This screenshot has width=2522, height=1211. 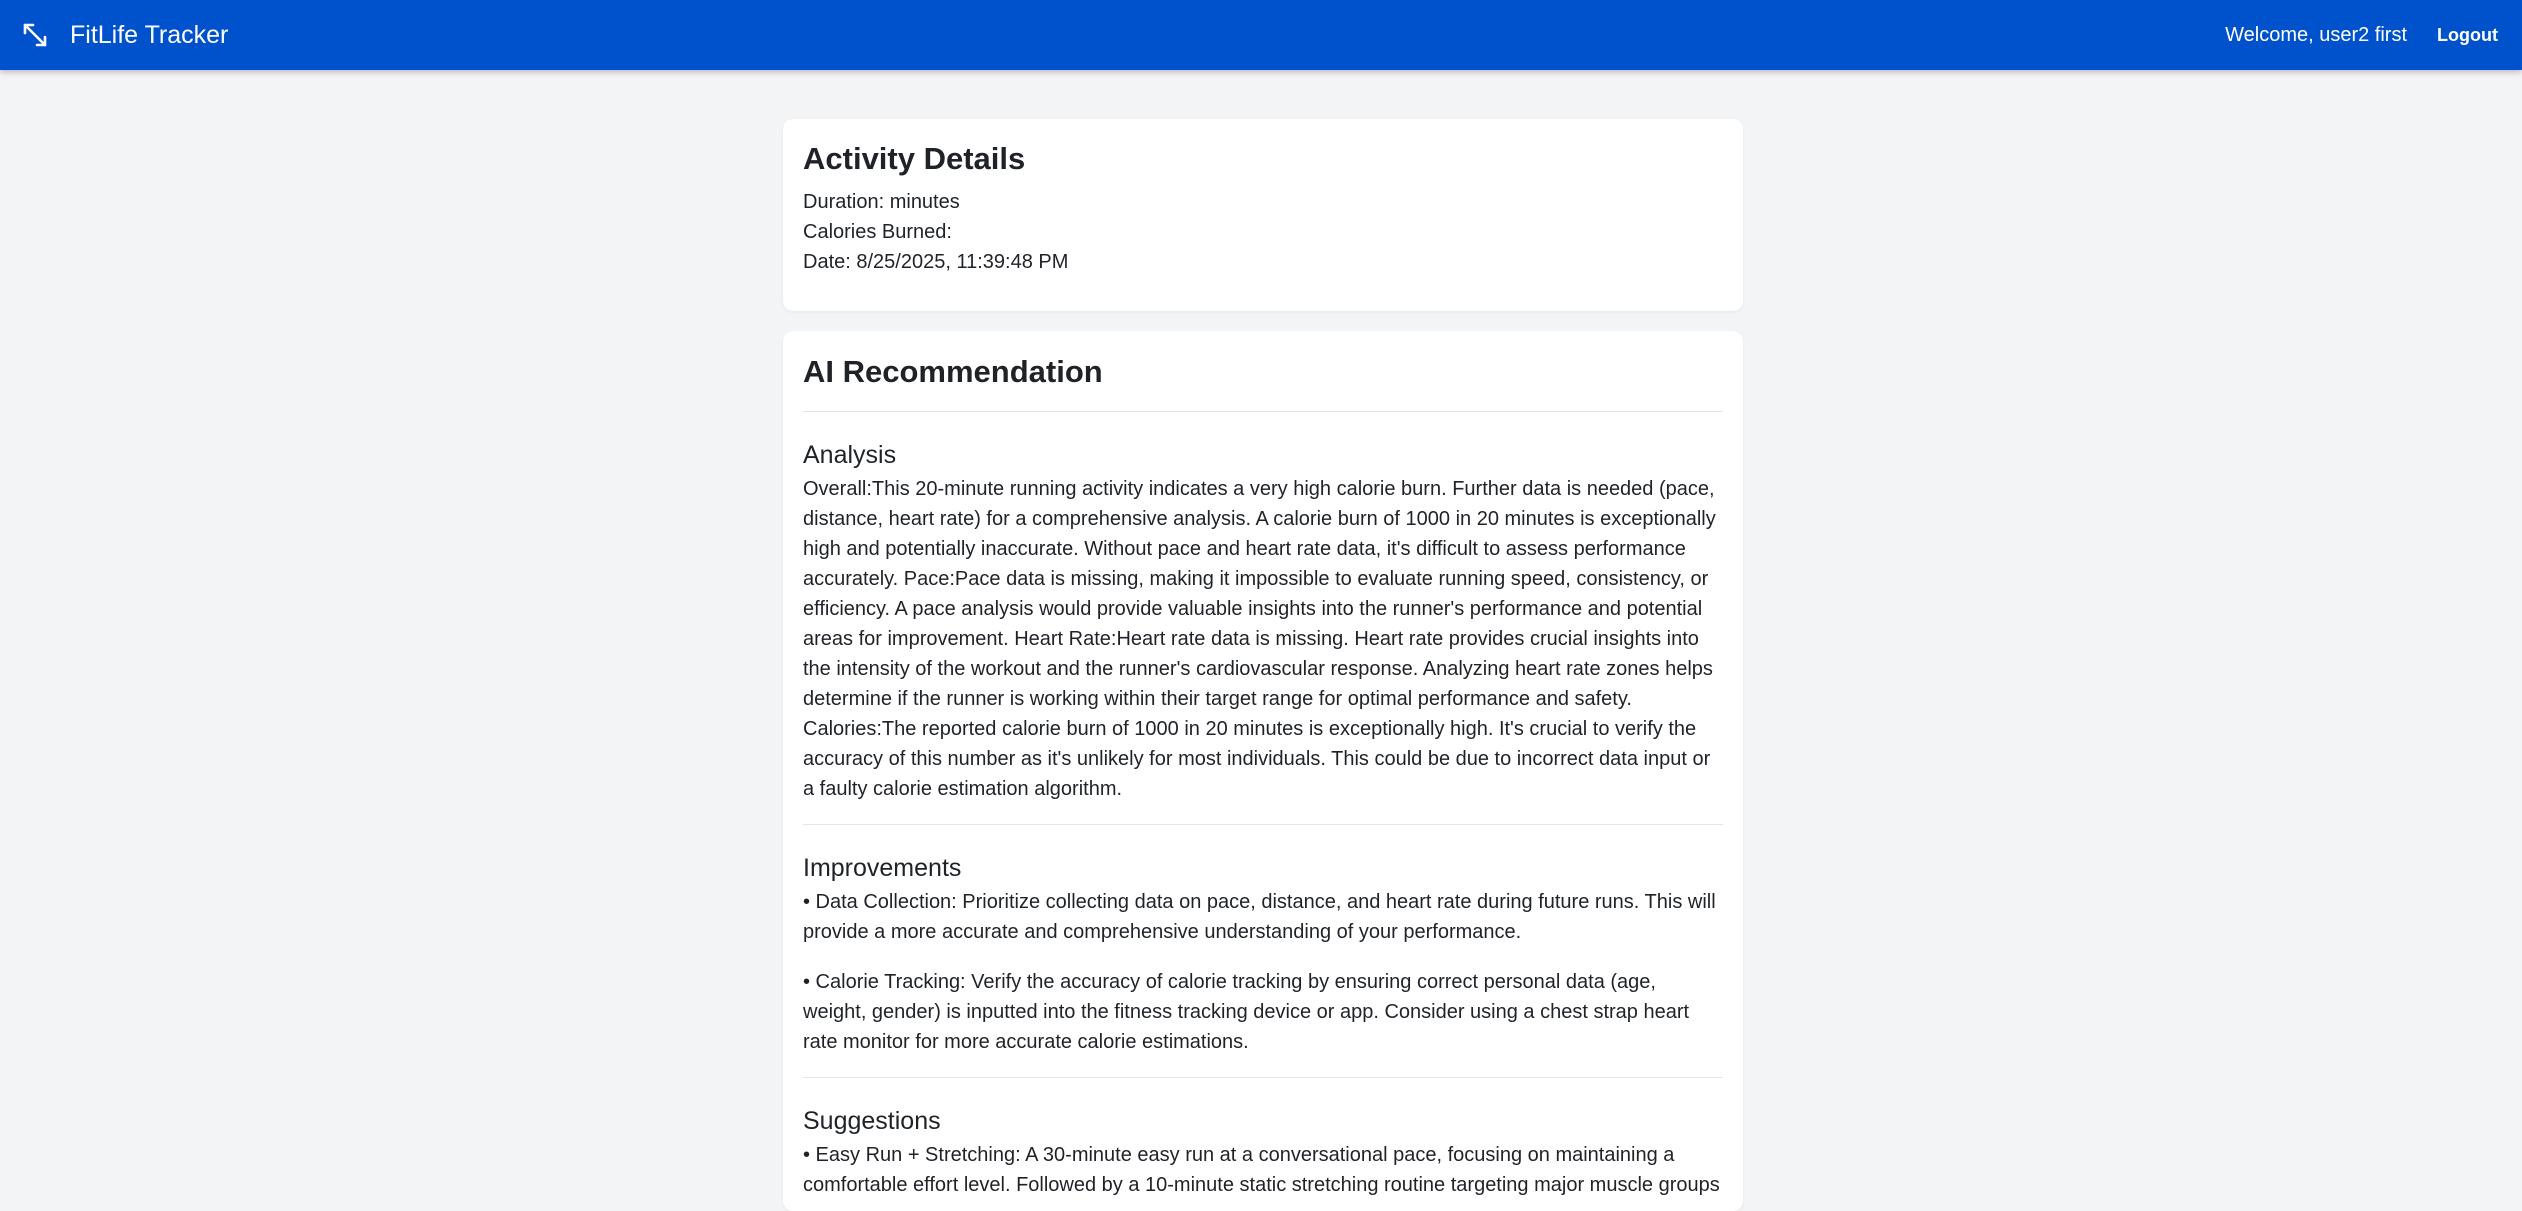 What do you see at coordinates (882, 868) in the screenshot?
I see `improvements-heading: Improvements` at bounding box center [882, 868].